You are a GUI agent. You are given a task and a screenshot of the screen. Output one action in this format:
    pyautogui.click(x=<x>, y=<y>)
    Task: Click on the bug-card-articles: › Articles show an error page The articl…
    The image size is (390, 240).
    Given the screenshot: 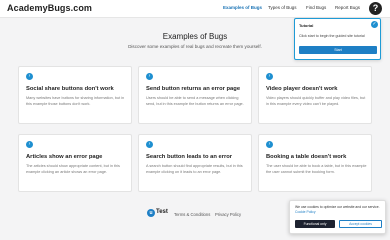 What is the action you would take?
    pyautogui.click(x=75, y=163)
    